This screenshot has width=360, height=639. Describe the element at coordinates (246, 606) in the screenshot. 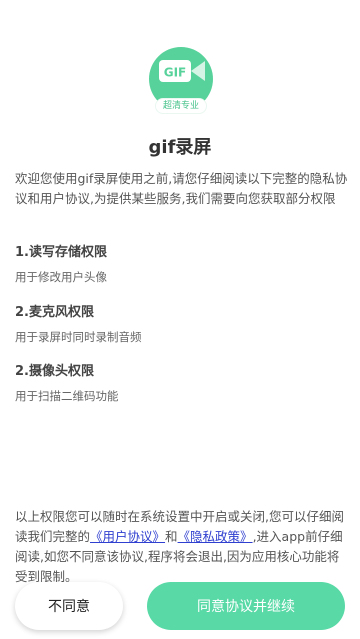

I see `agree-continue-button: 同意协议并继续` at that location.